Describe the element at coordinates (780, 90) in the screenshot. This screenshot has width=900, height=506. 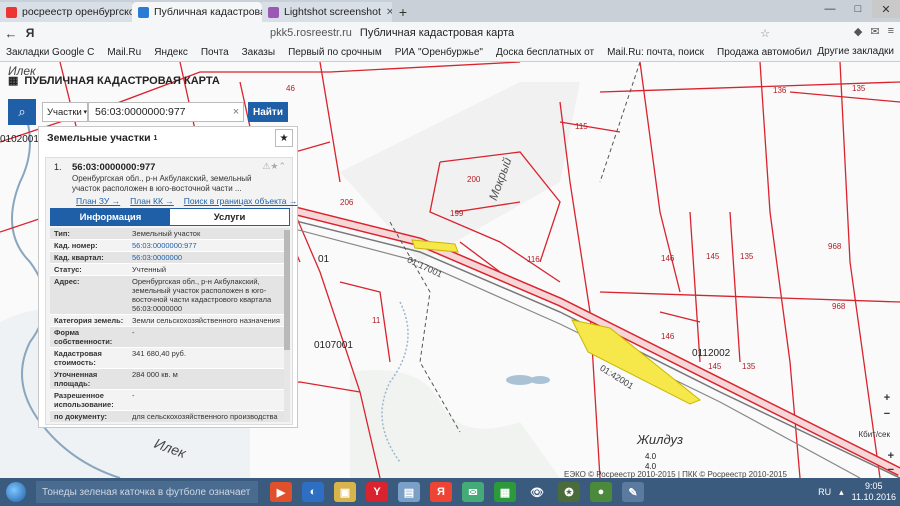
I see `parcel-label: 136` at that location.